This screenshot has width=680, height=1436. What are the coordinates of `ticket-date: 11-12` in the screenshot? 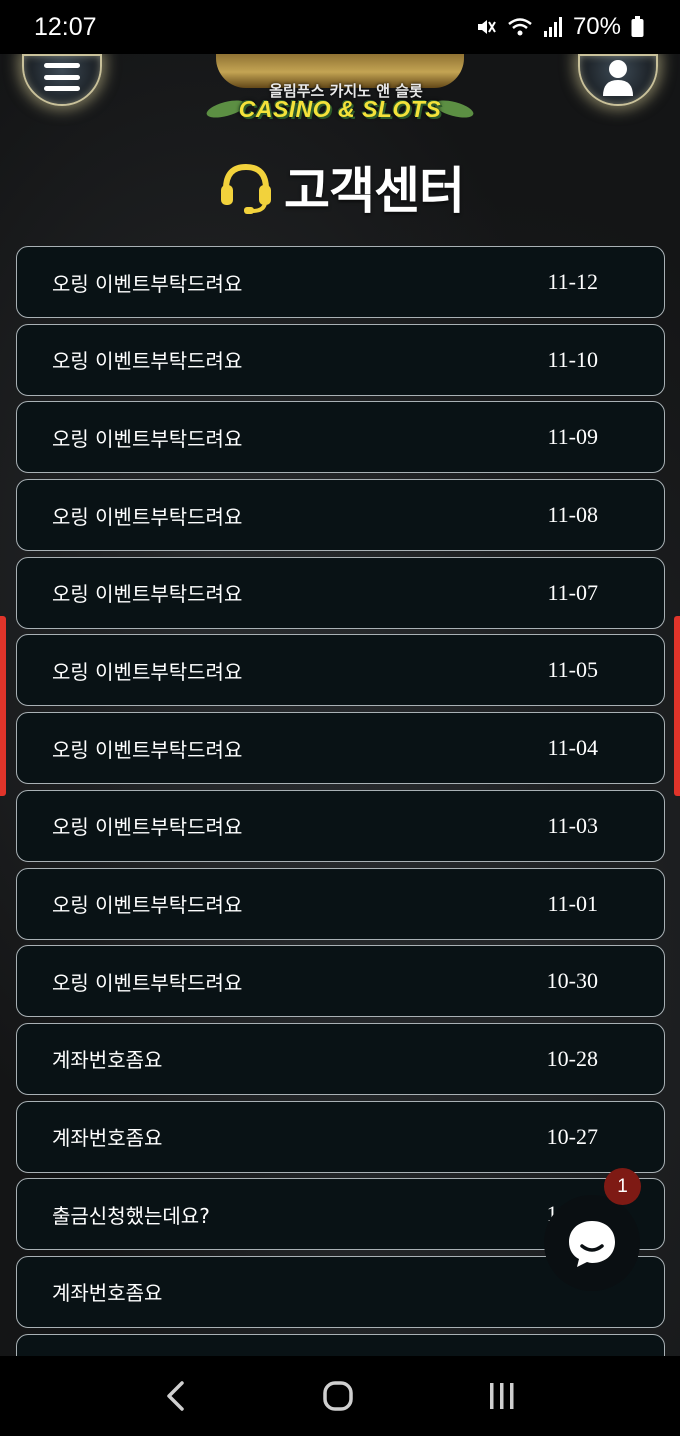 It's located at (572, 281).